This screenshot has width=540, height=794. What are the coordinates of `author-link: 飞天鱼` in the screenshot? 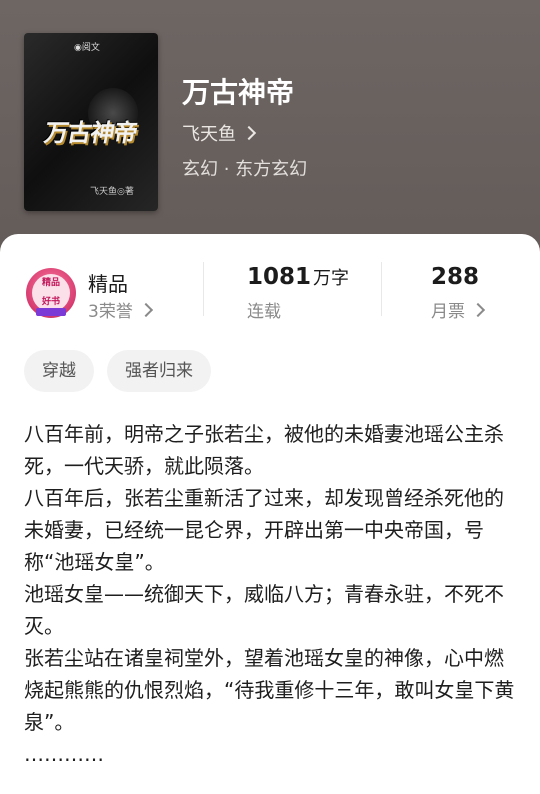 It's located at (219, 133).